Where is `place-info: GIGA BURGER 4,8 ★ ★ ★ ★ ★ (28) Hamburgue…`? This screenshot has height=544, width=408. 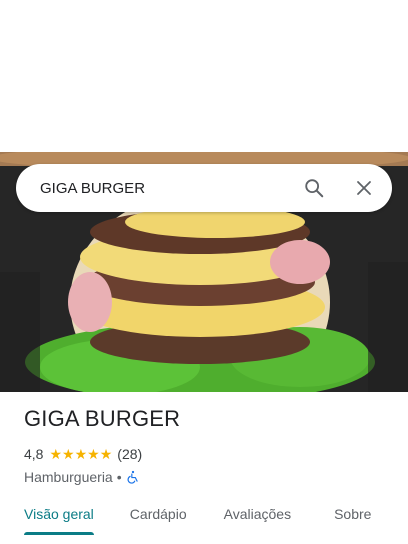
place-info: GIGA BURGER 4,8 ★ ★ ★ ★ ★ (28) Hamburgue… is located at coordinates (209, 445).